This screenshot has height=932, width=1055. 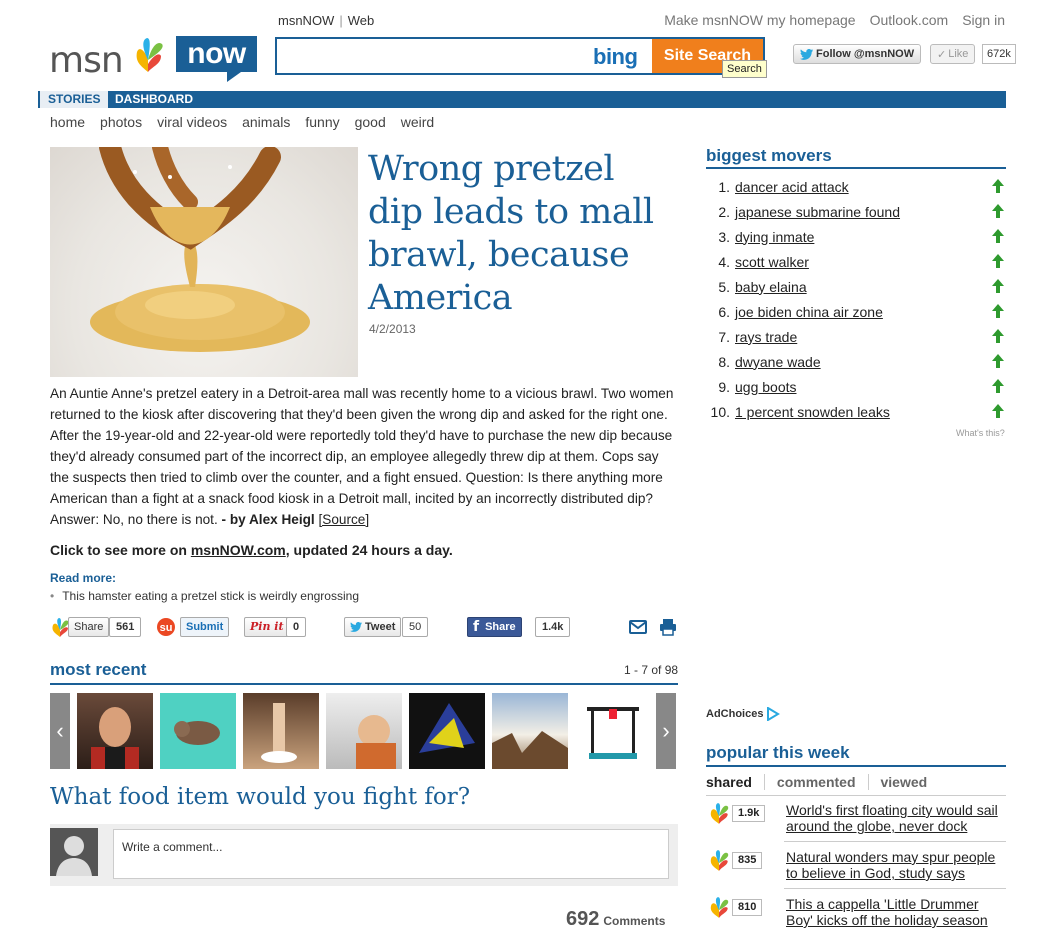 What do you see at coordinates (812, 412) in the screenshot?
I see `biggest-movers-link: 1 percent snowden leaks` at bounding box center [812, 412].